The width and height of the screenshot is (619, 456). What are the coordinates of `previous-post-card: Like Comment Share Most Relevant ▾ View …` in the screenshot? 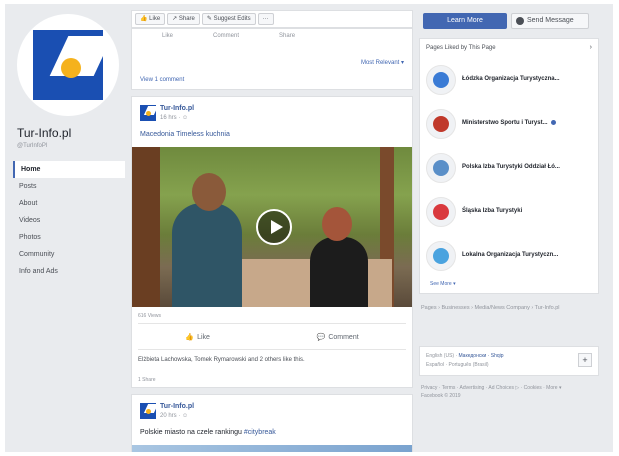 It's located at (272, 59).